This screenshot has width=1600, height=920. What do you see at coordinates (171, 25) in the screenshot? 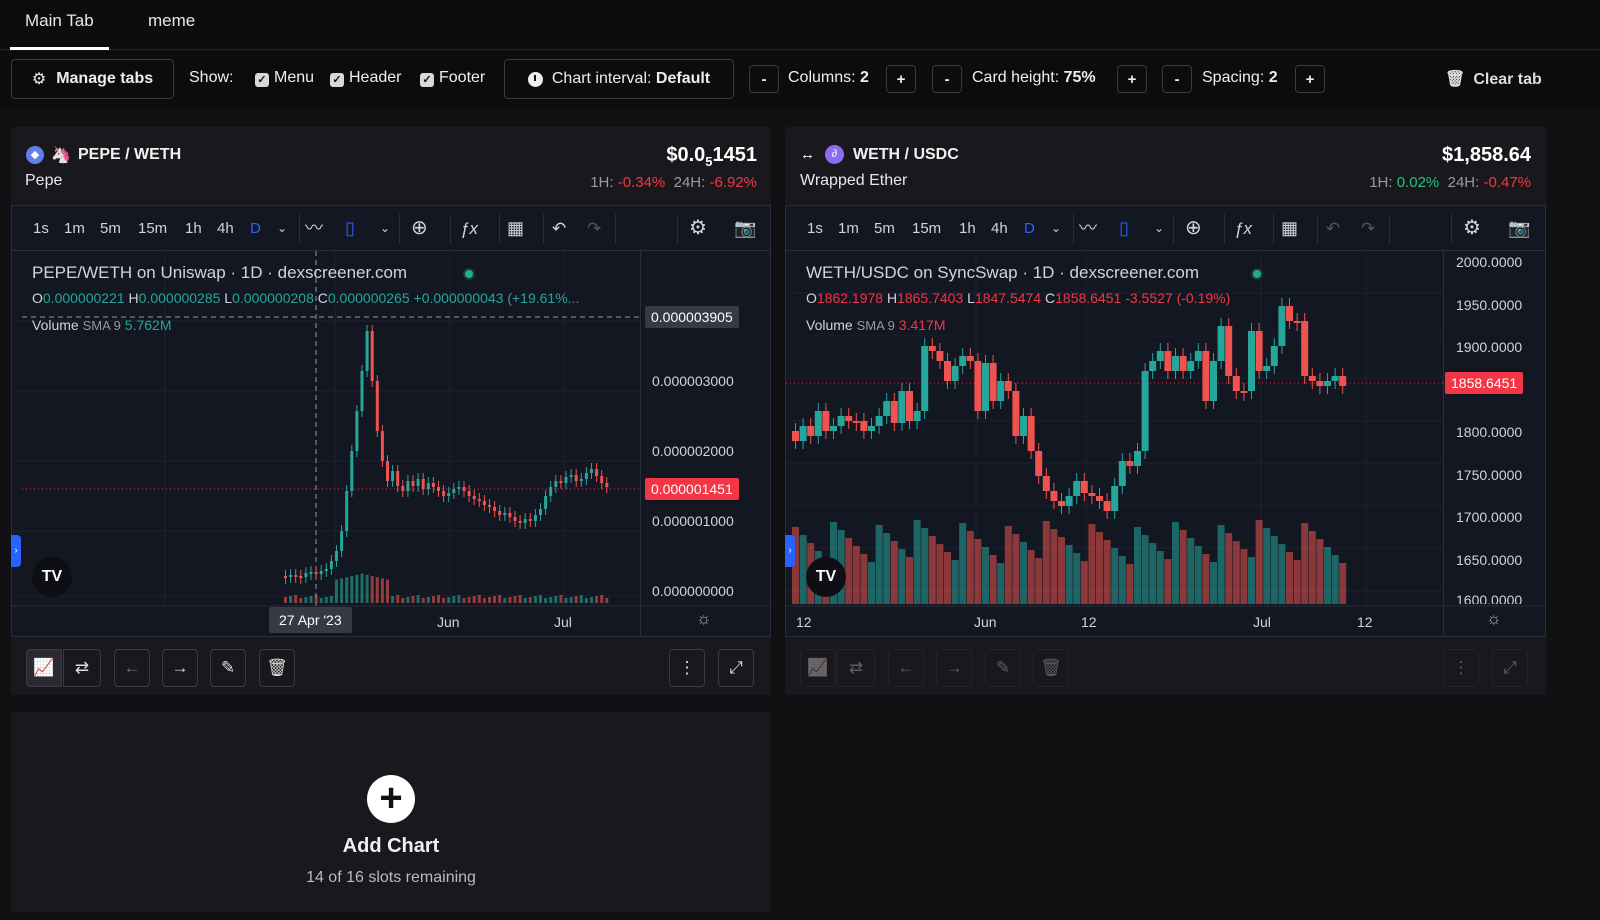
I see `tab-meme: meme` at bounding box center [171, 25].